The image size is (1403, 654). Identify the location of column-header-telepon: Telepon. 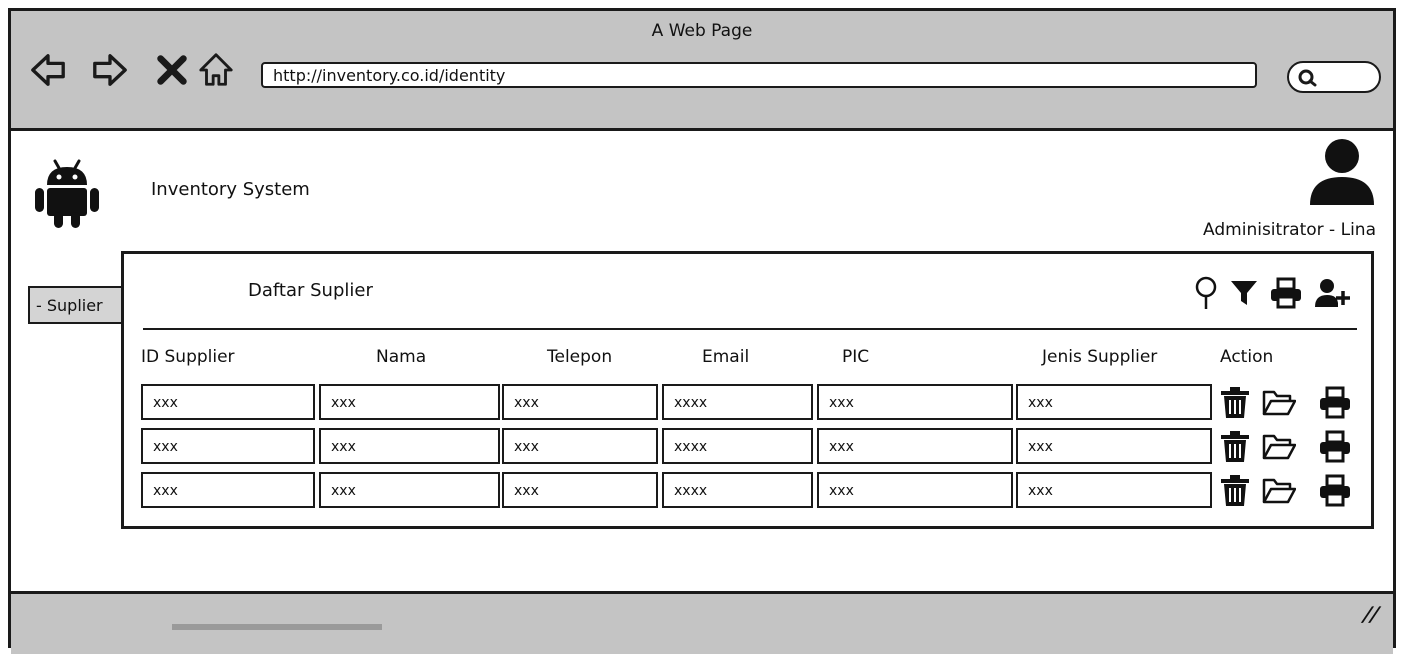
(580, 357).